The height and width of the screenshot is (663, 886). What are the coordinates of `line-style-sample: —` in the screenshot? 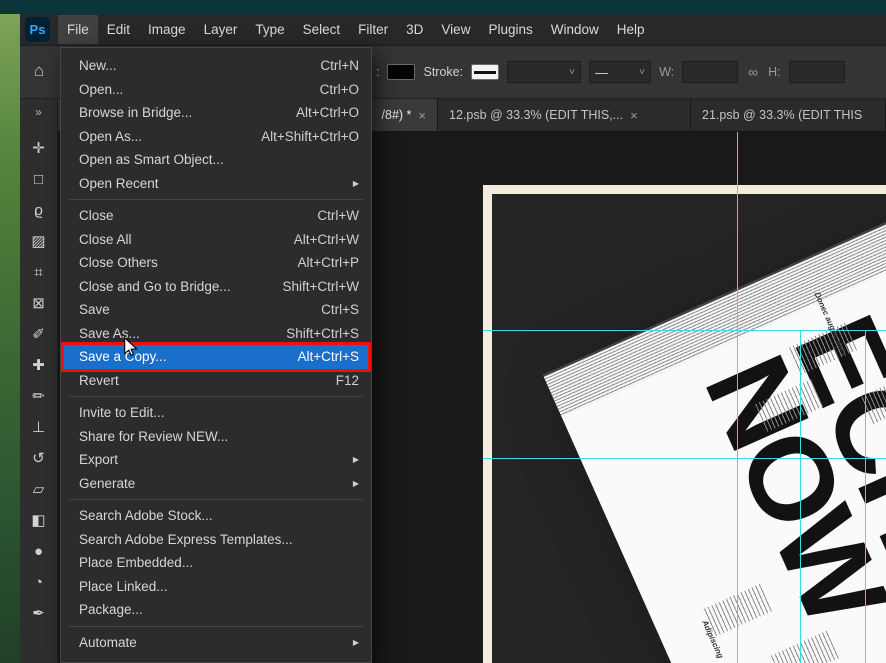 It's located at (602, 72).